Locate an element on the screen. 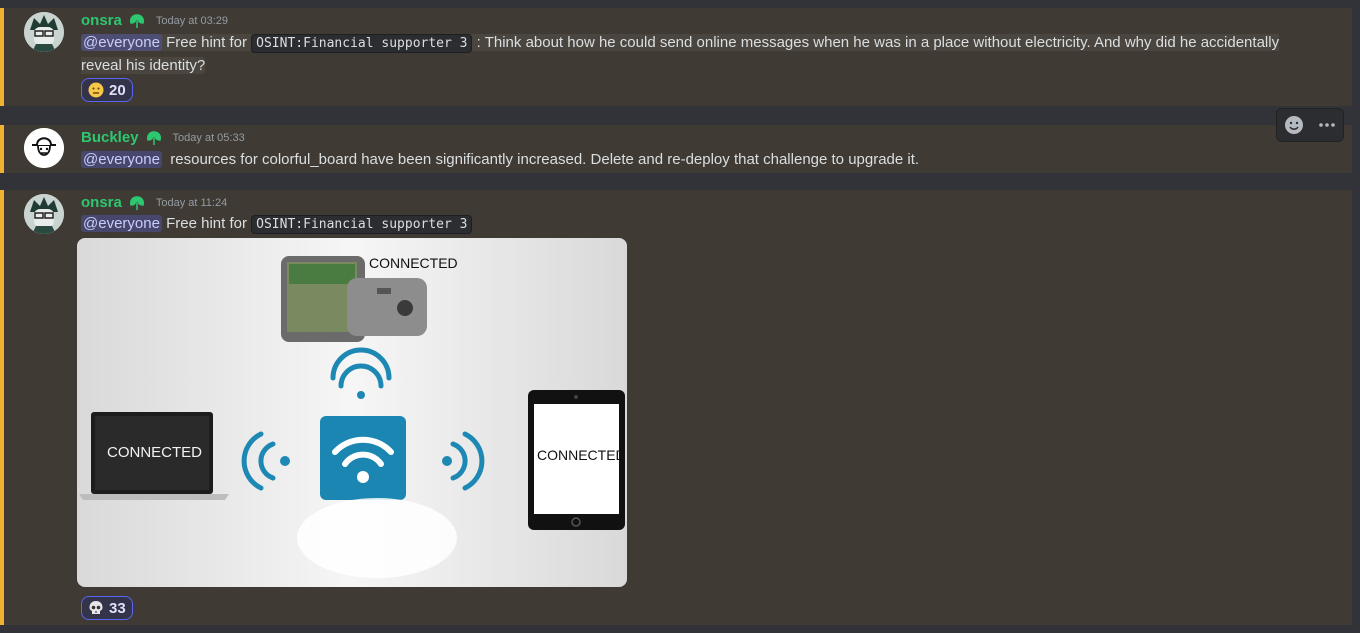 Image resolution: width=1360 pixels, height=633 pixels. router-icon is located at coordinates (363, 458).